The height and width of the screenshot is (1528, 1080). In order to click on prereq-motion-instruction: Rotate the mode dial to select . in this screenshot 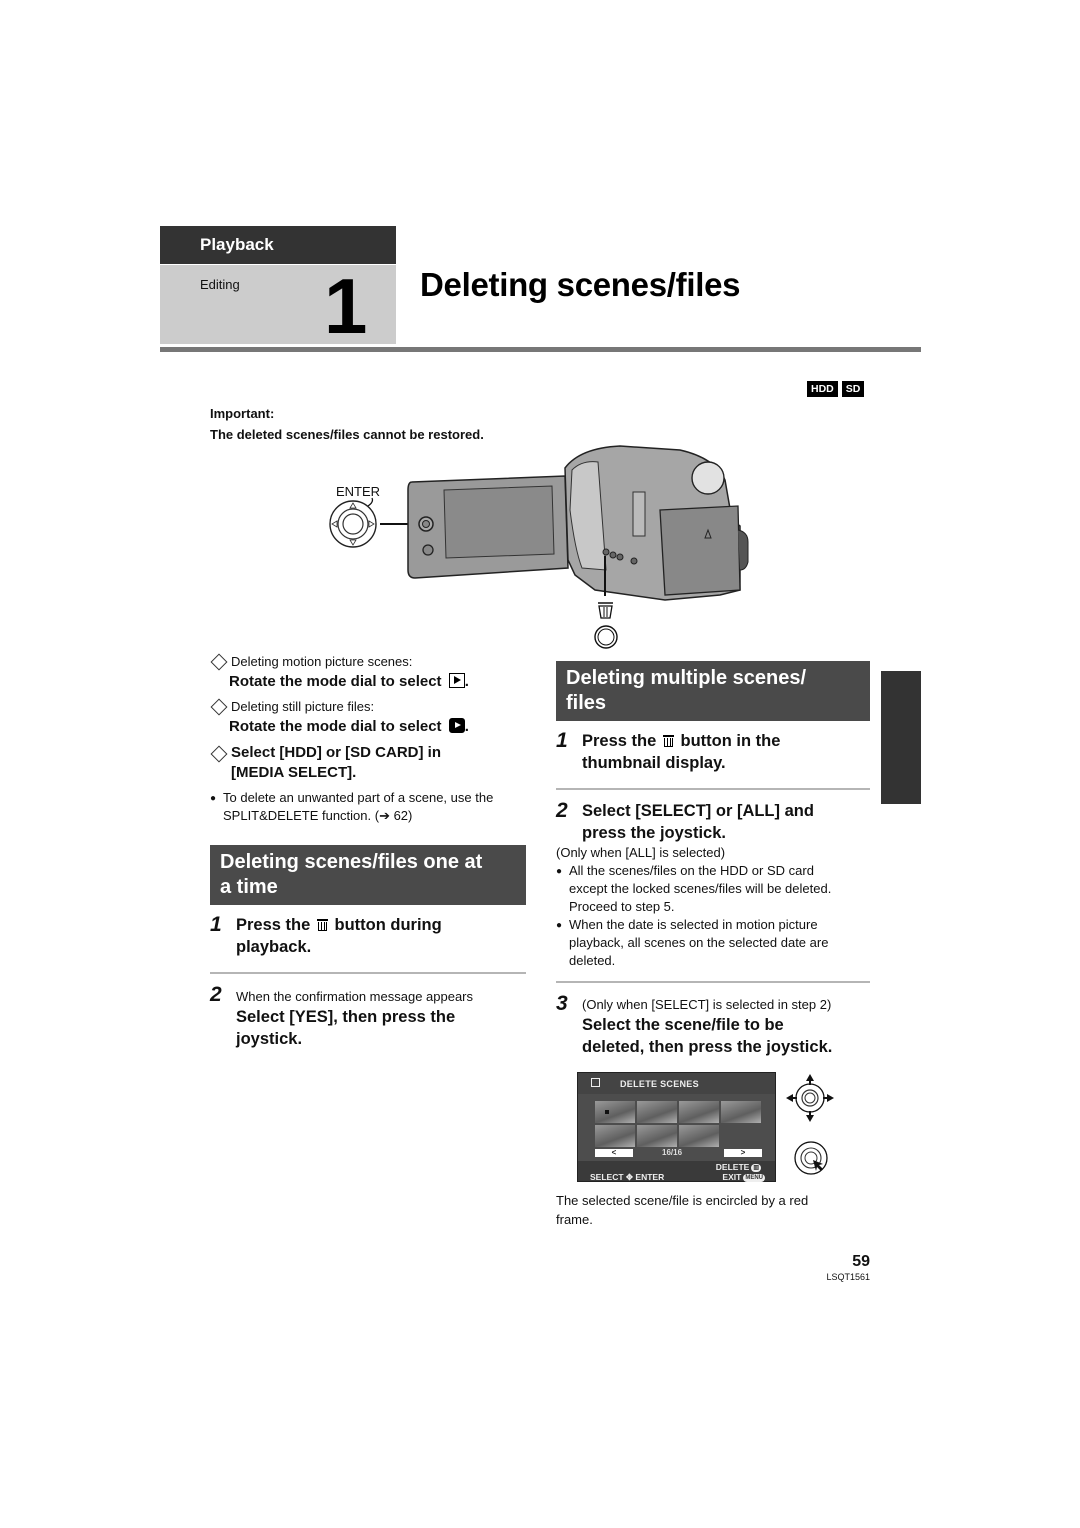, I will do `click(349, 681)`.